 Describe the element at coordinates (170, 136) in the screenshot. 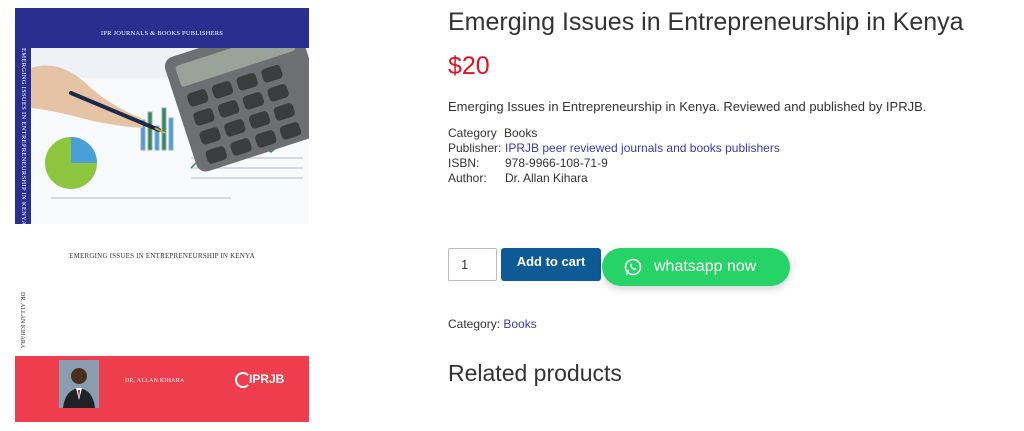

I see `cover-photo-calculator` at that location.